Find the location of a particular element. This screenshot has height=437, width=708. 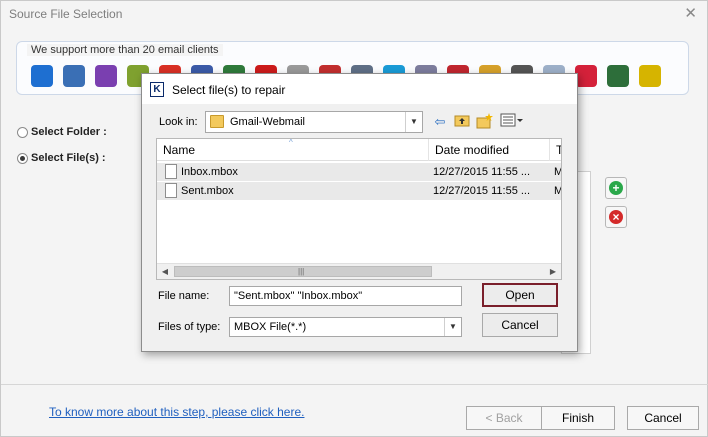

file-name-input: "Sent.mbox" "Inbox.mbox" is located at coordinates (345, 296).